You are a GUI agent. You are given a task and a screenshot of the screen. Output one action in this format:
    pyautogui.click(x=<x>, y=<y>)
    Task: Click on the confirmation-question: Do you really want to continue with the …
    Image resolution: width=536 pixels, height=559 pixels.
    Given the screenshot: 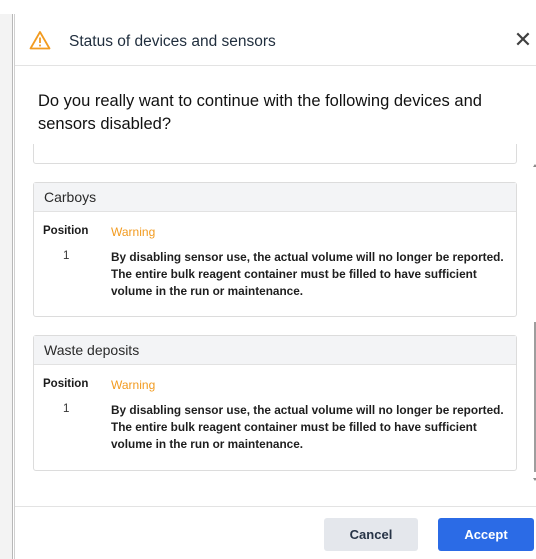 What is the action you would take?
    pyautogui.click(x=260, y=112)
    